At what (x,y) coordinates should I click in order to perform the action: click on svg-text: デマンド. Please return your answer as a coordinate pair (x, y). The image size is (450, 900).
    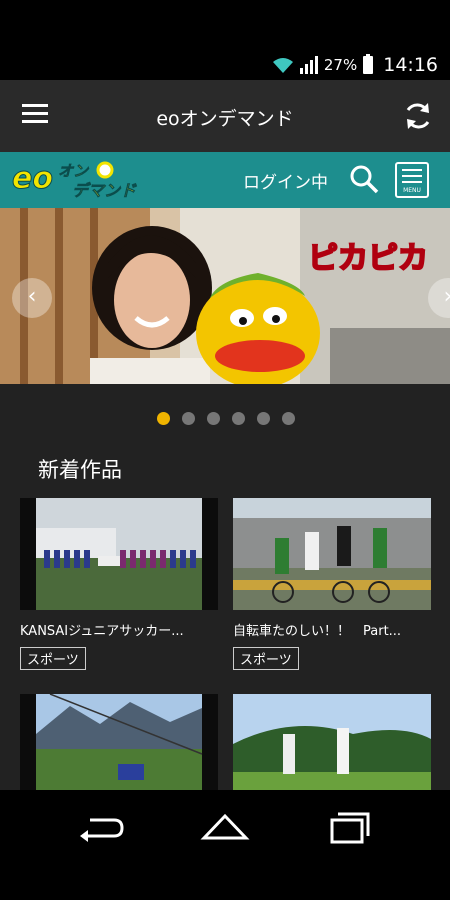
    Looking at the image, I should click on (104, 190).